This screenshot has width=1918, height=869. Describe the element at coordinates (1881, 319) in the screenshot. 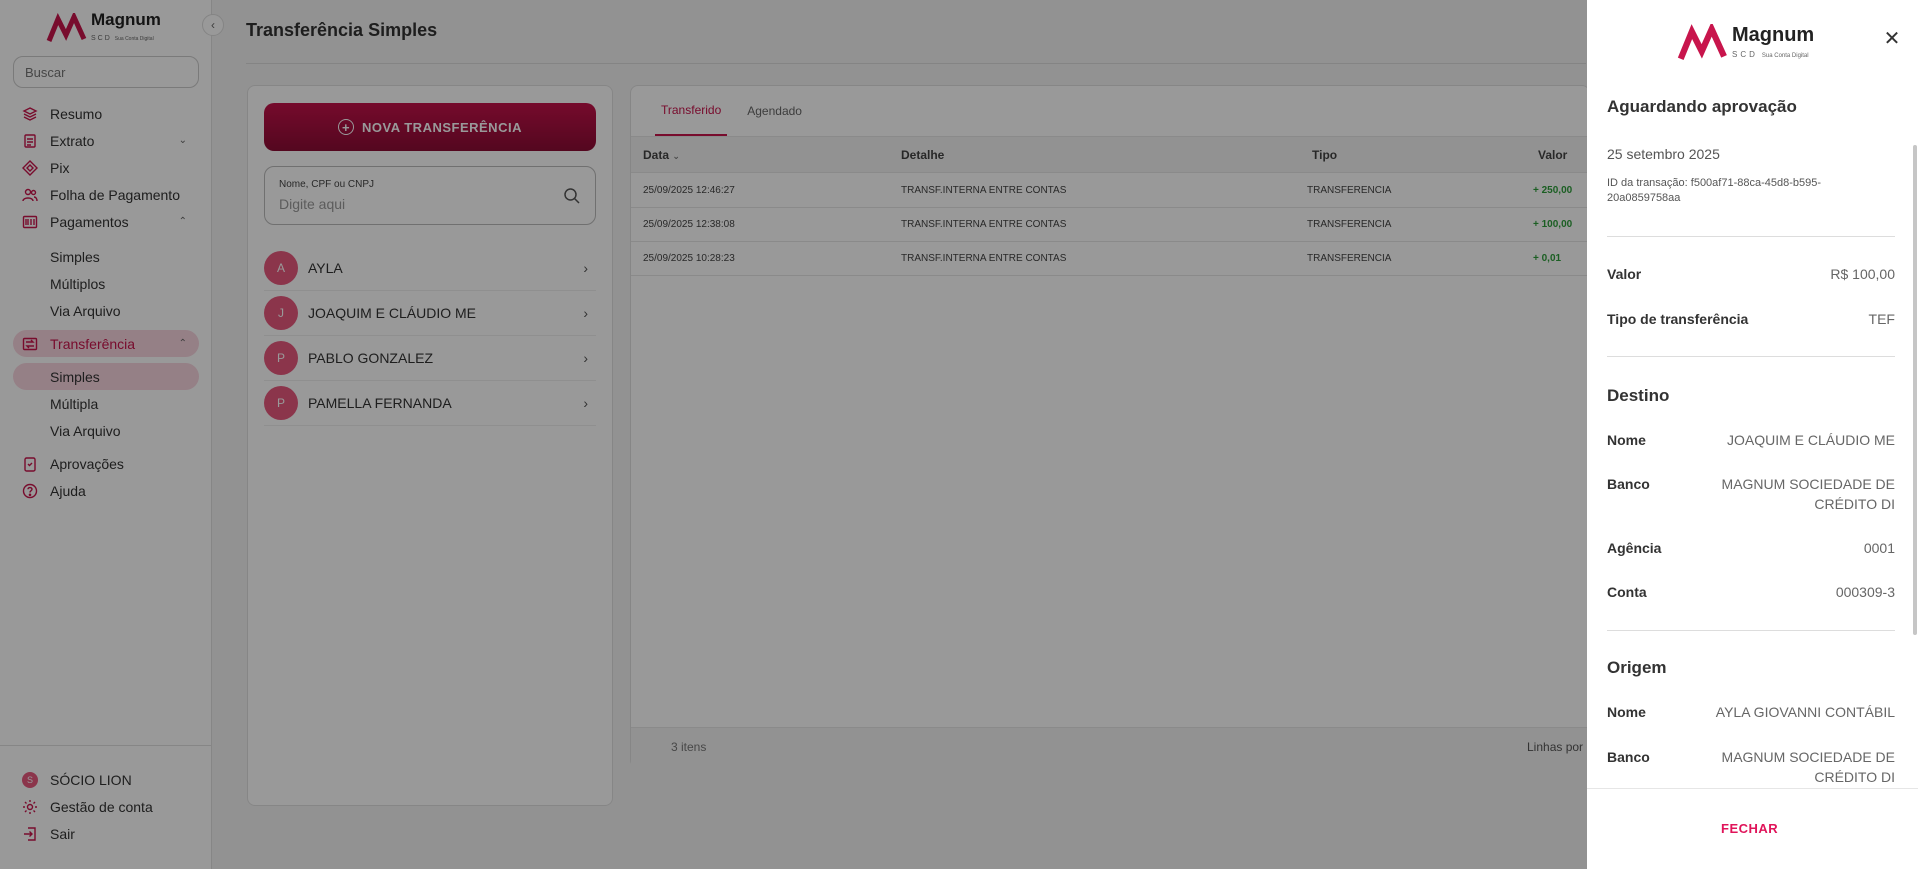

I see `tipo-value: TEF` at that location.